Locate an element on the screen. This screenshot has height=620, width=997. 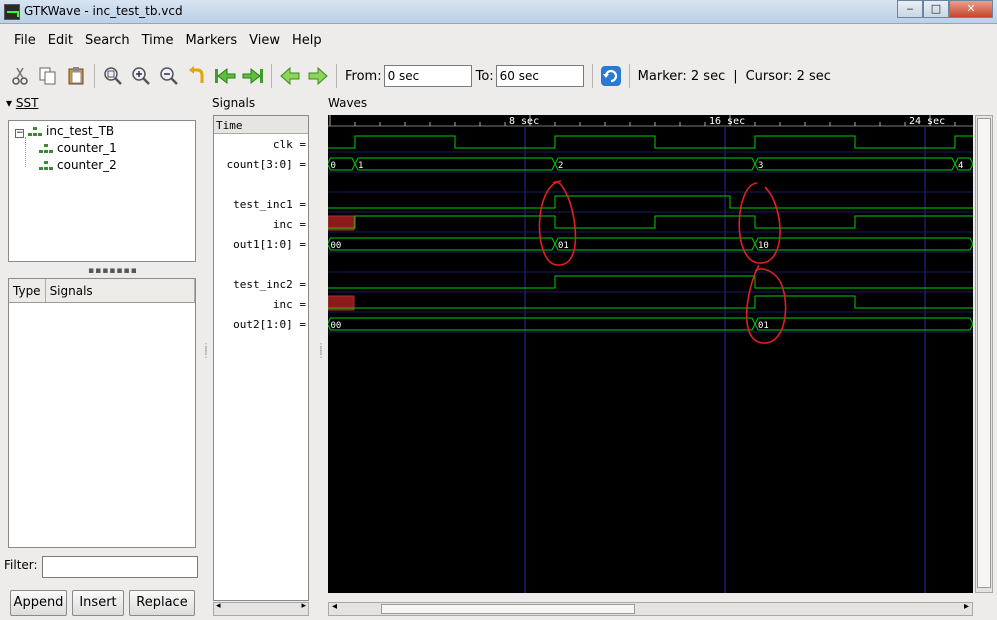
tree-label-counter-2: counter_2 is located at coordinates (87, 165).